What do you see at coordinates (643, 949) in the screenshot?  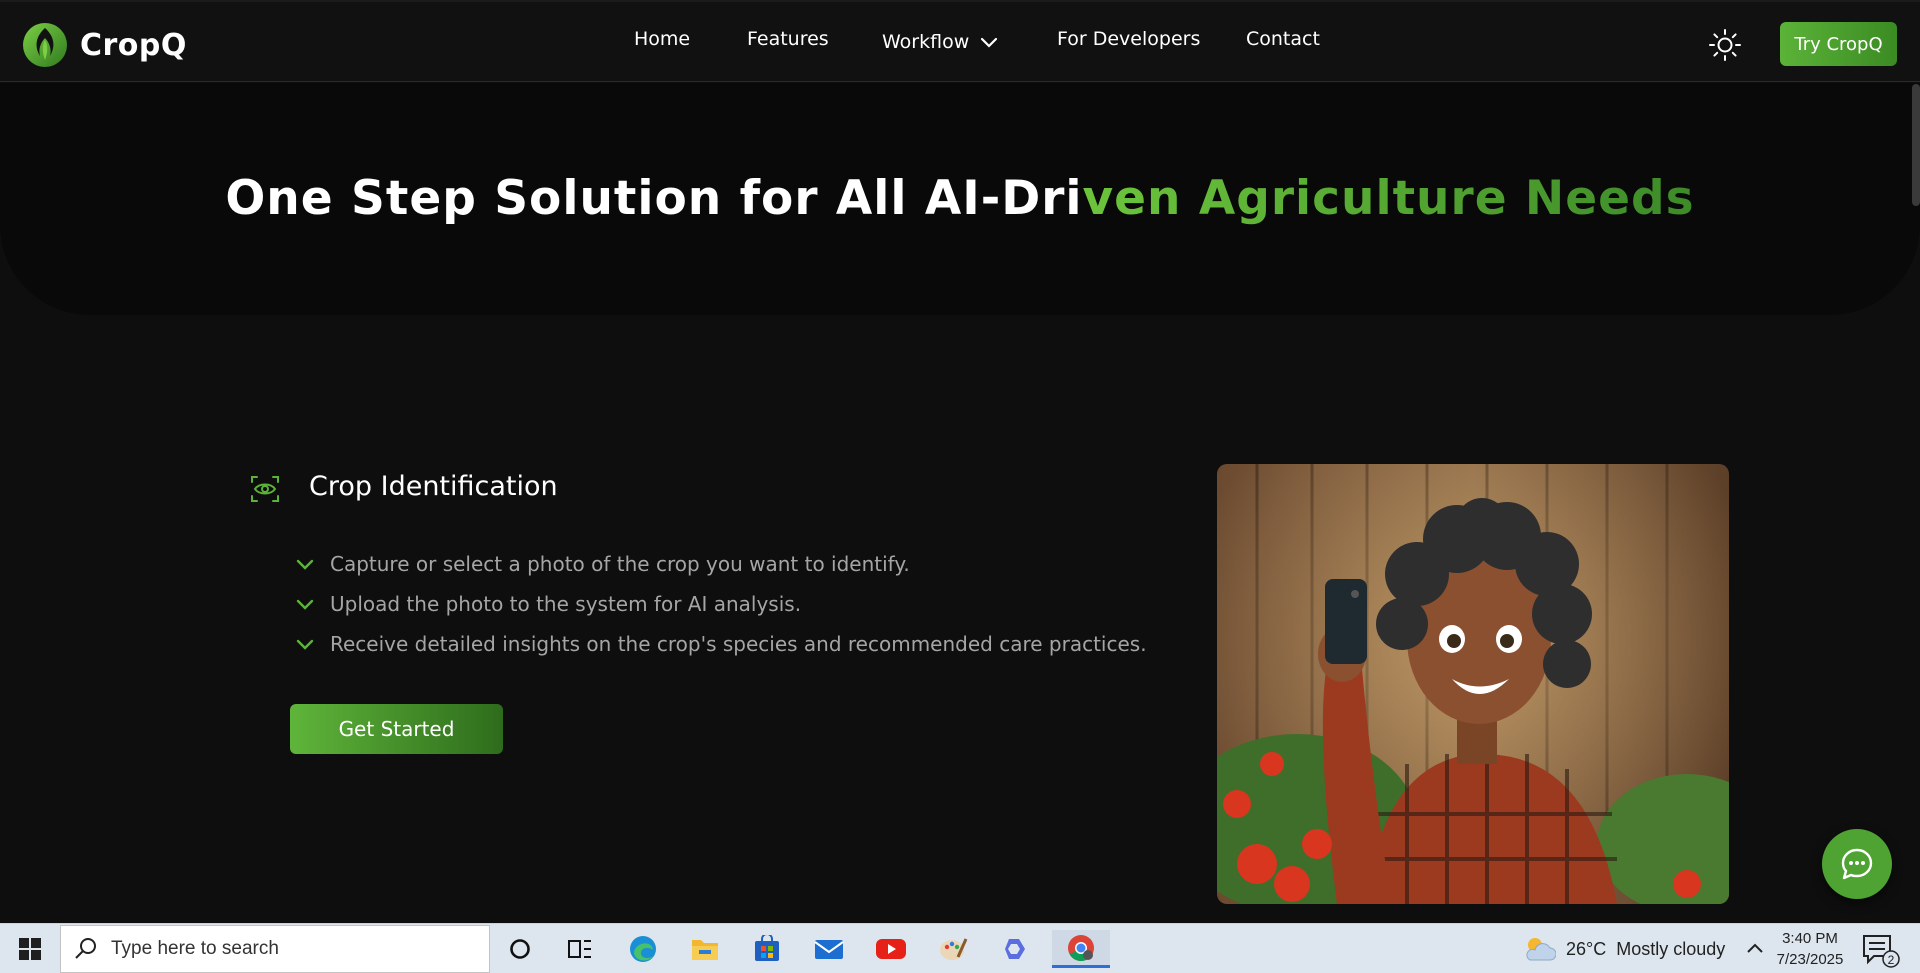 I see `edge-icon` at bounding box center [643, 949].